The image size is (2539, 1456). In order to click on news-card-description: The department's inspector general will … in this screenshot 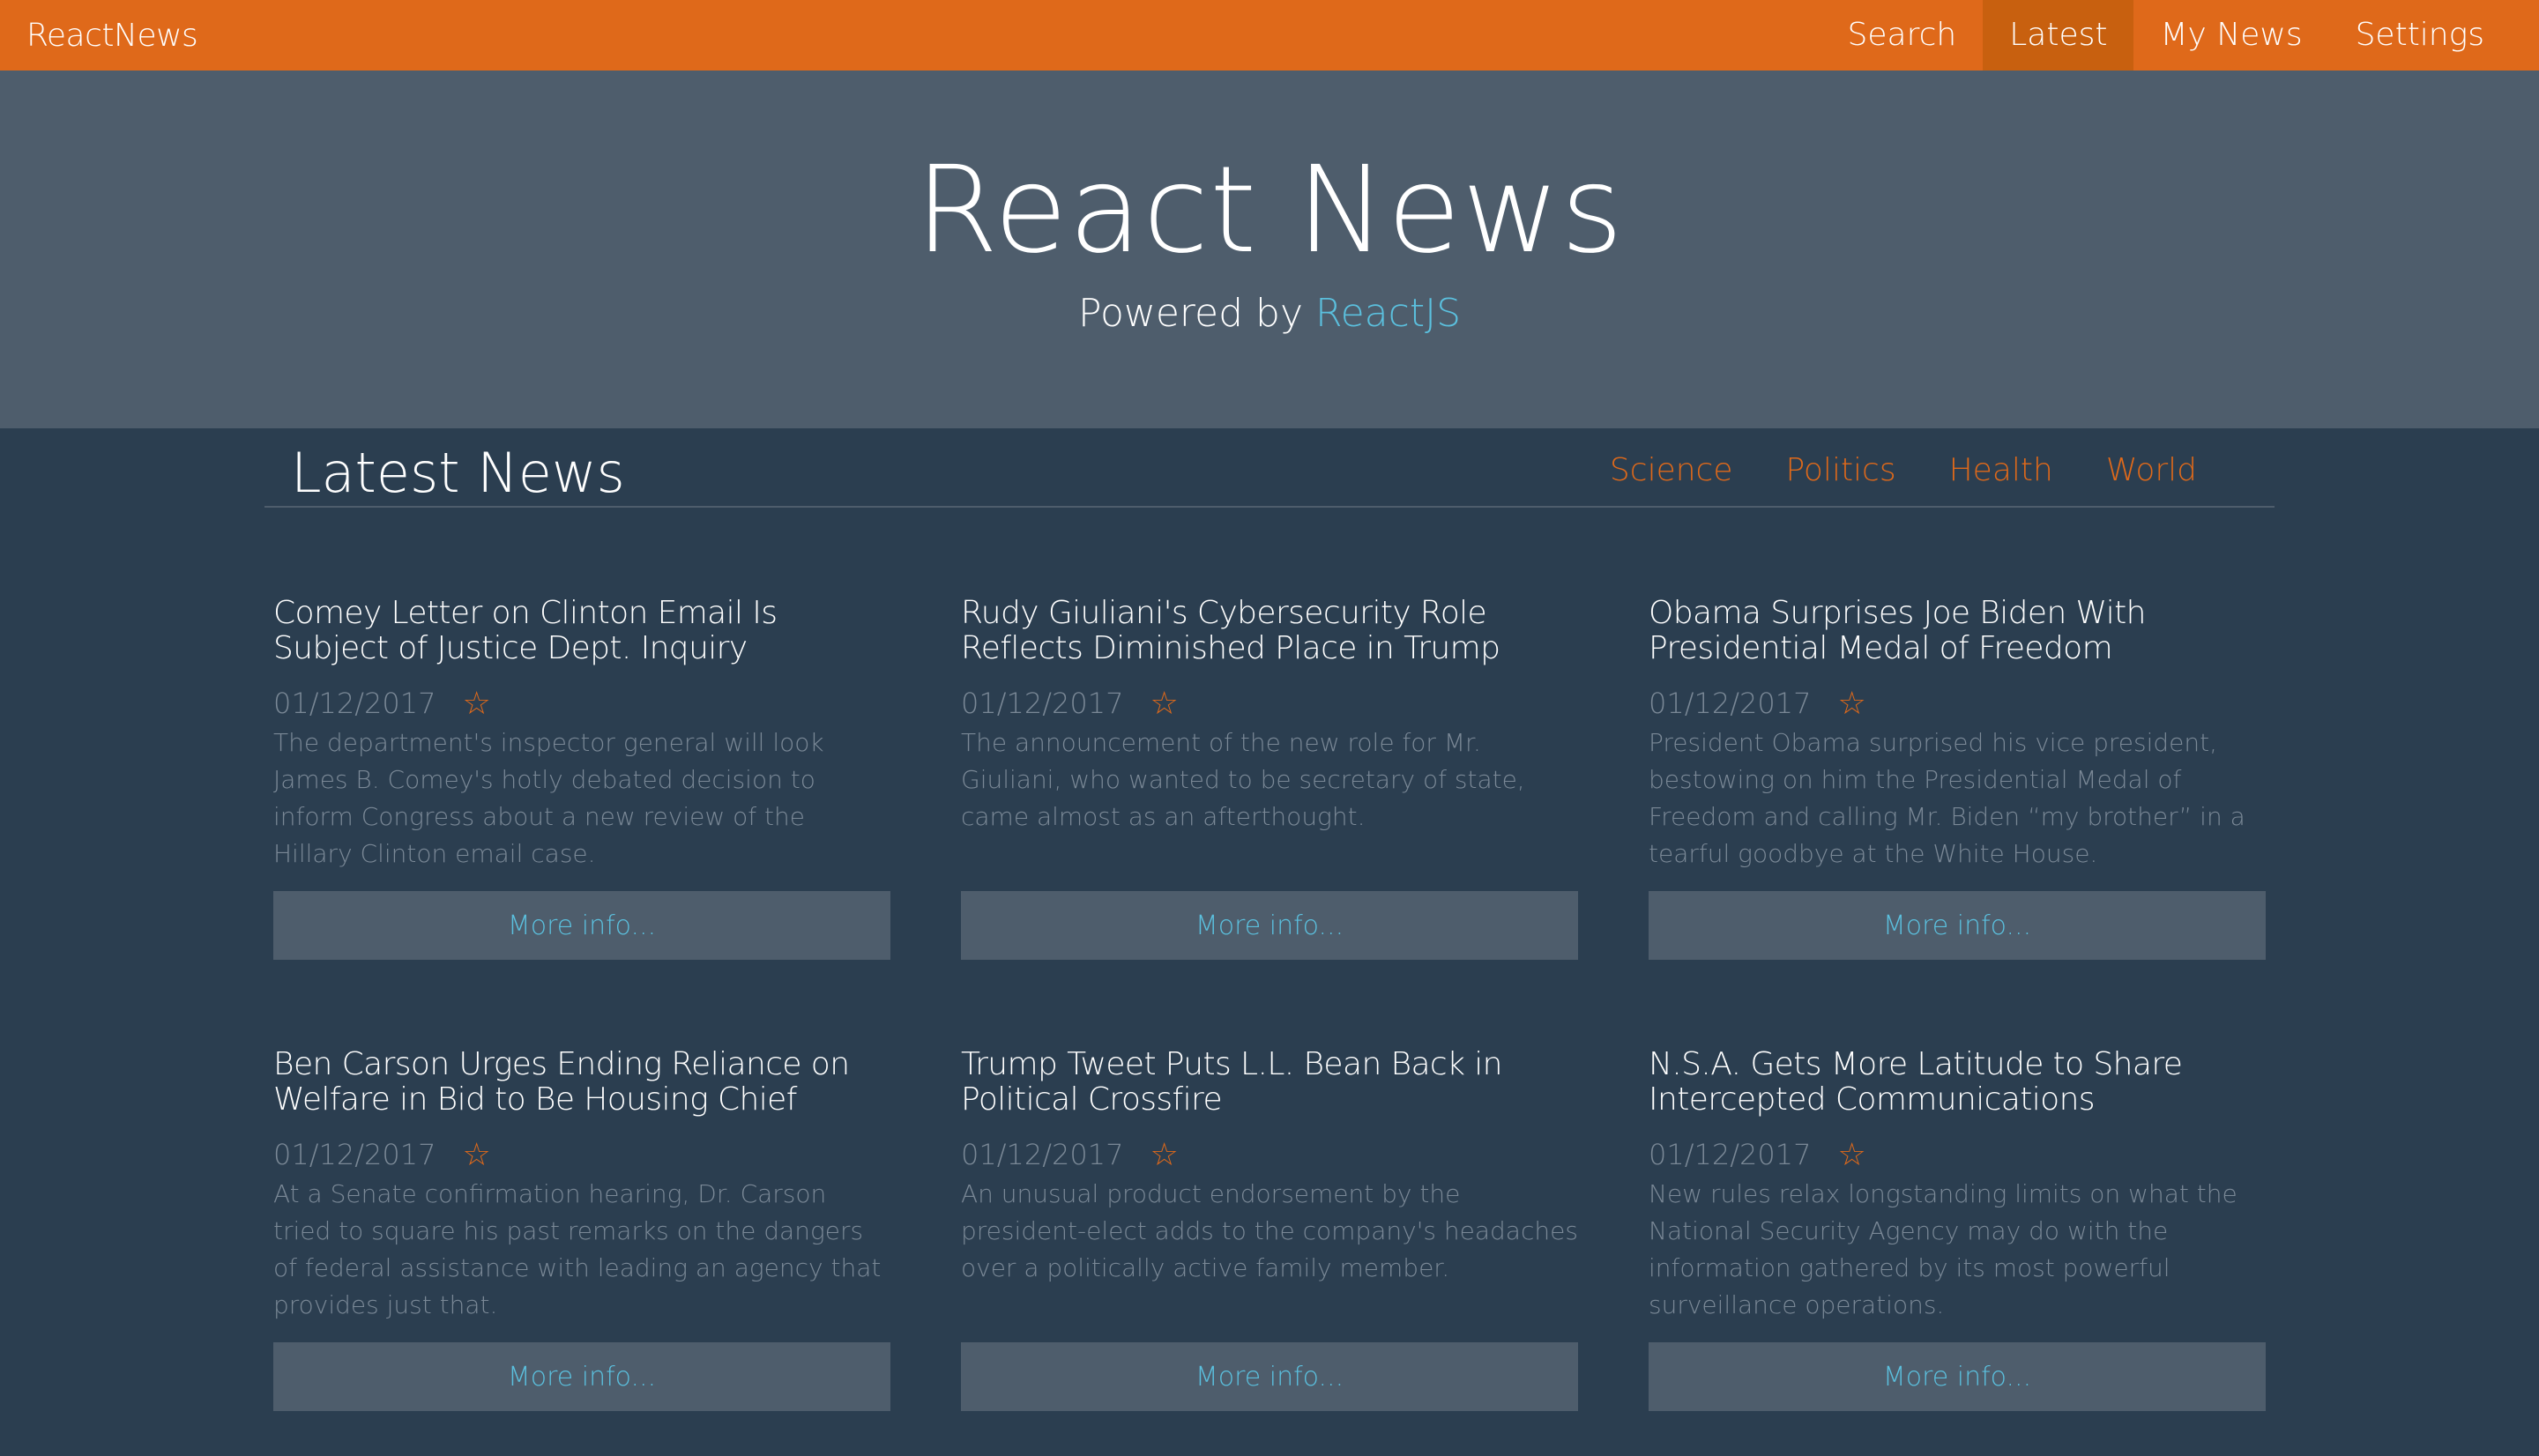, I will do `click(548, 798)`.